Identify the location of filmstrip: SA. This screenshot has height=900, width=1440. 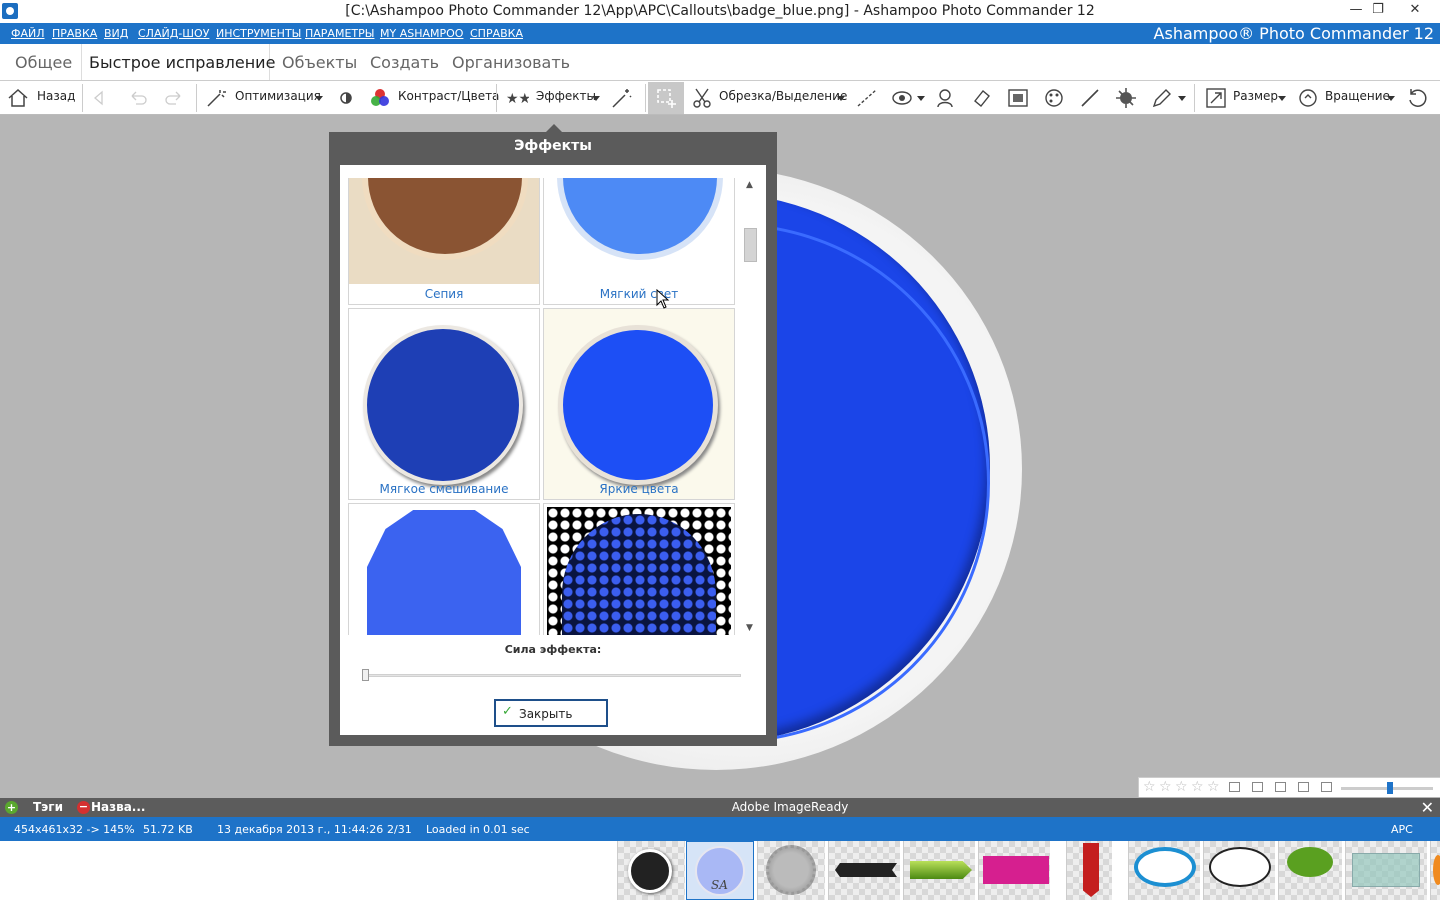
(720, 870).